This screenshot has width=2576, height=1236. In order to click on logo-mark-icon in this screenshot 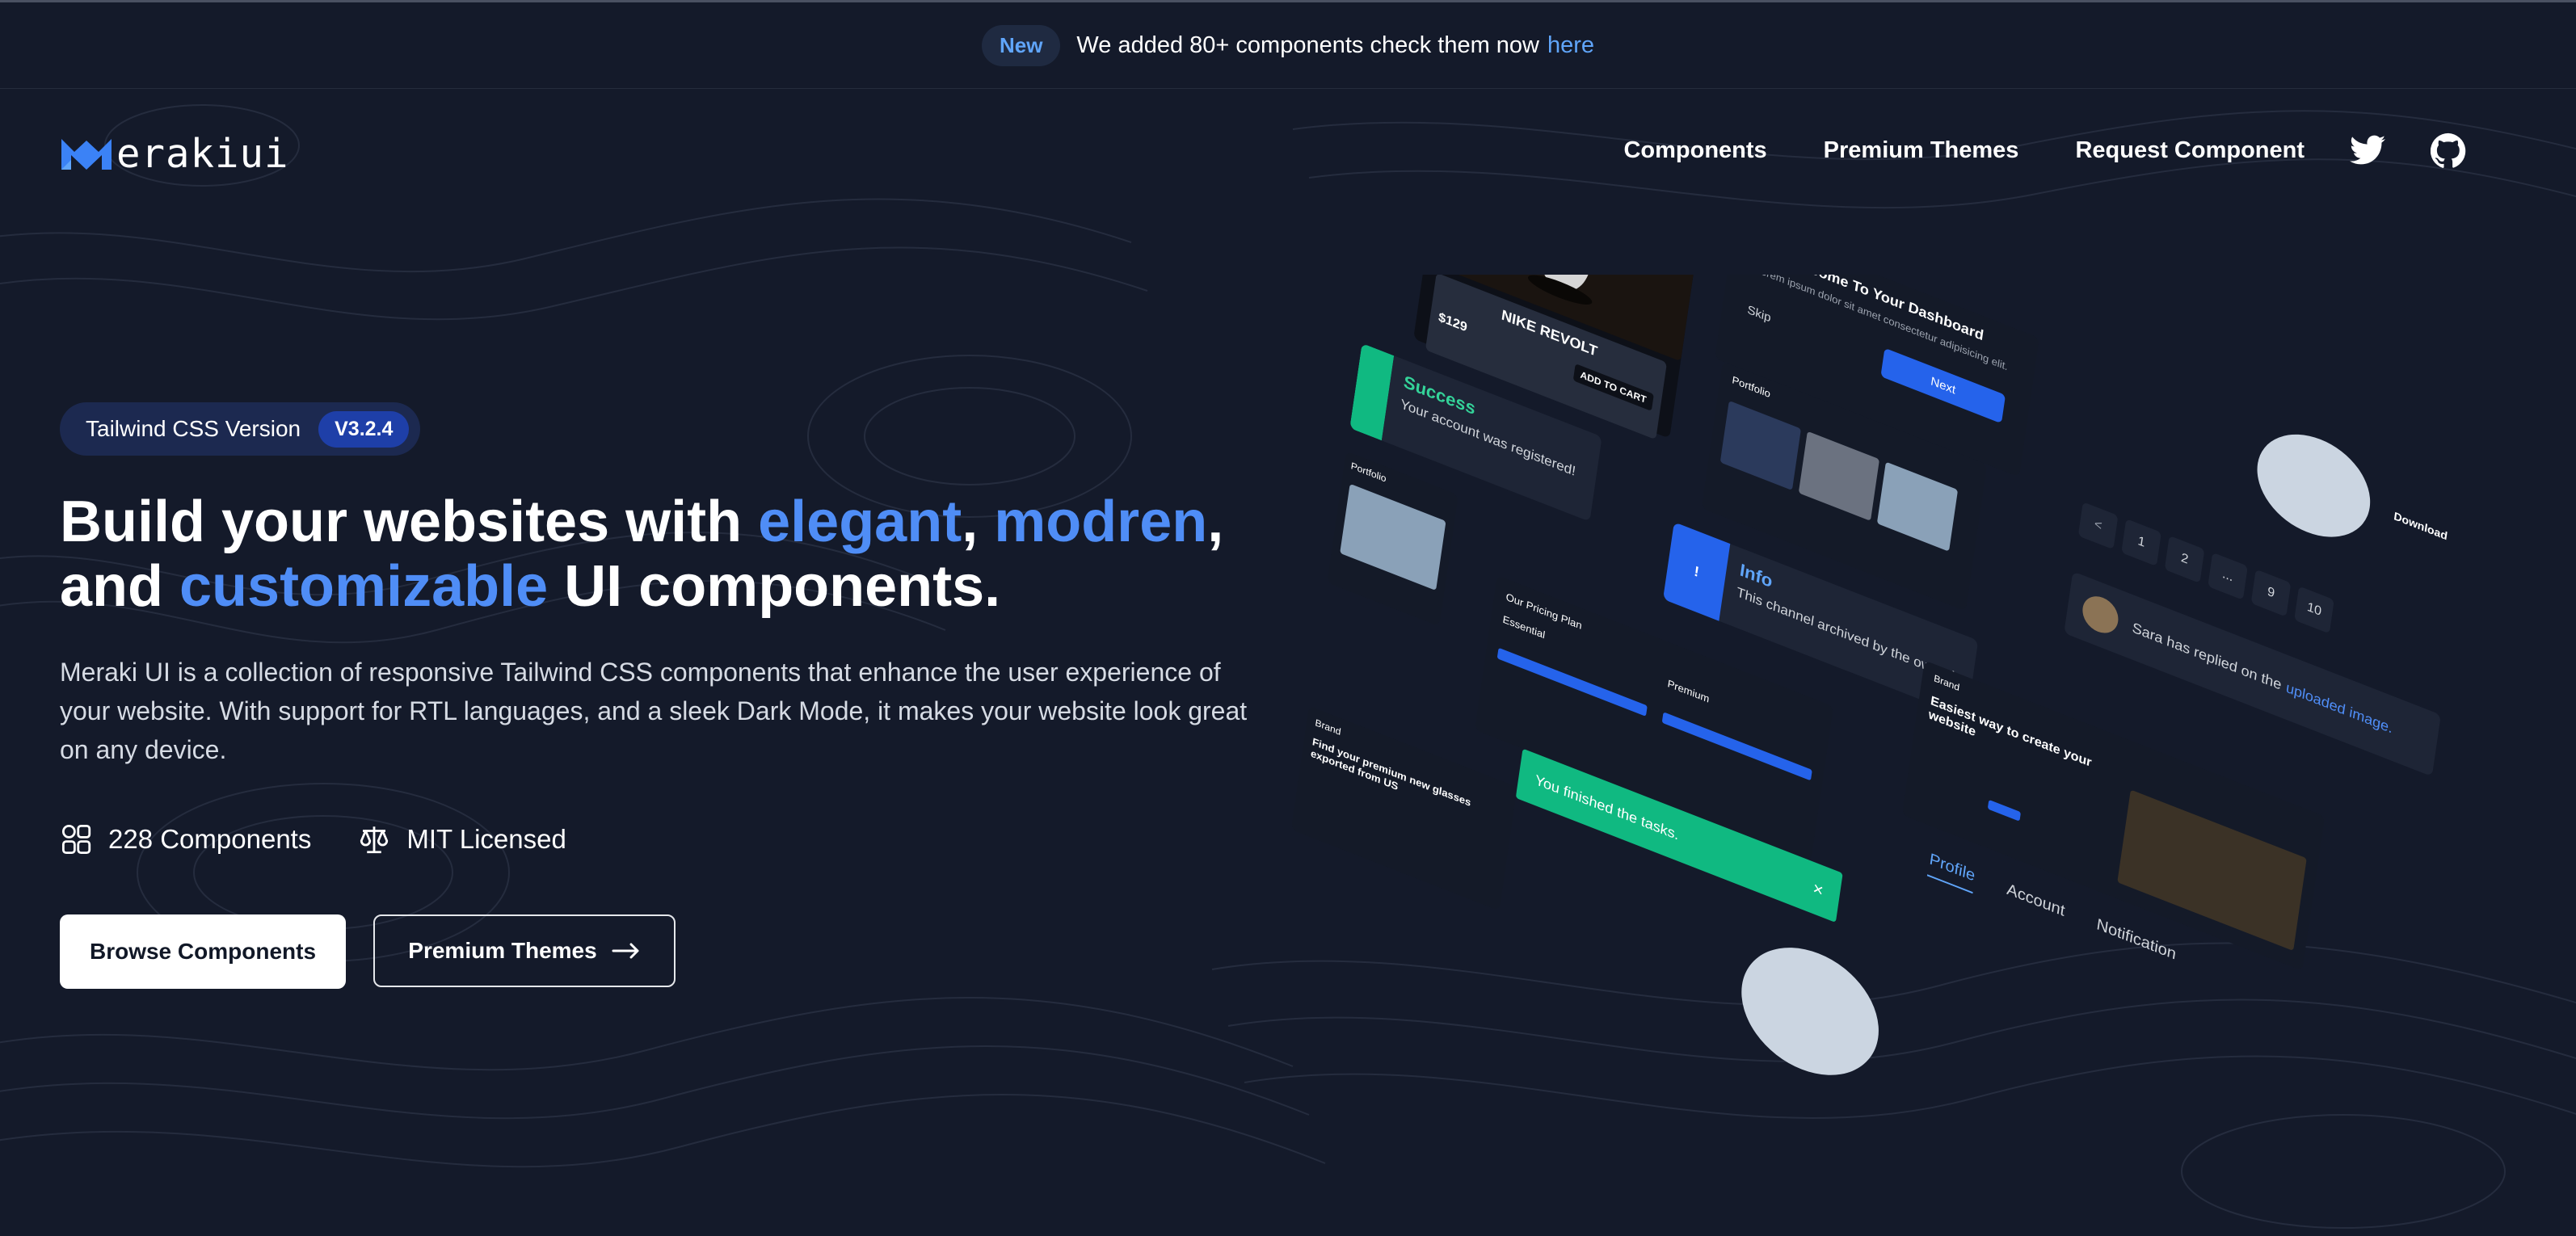, I will do `click(86, 154)`.